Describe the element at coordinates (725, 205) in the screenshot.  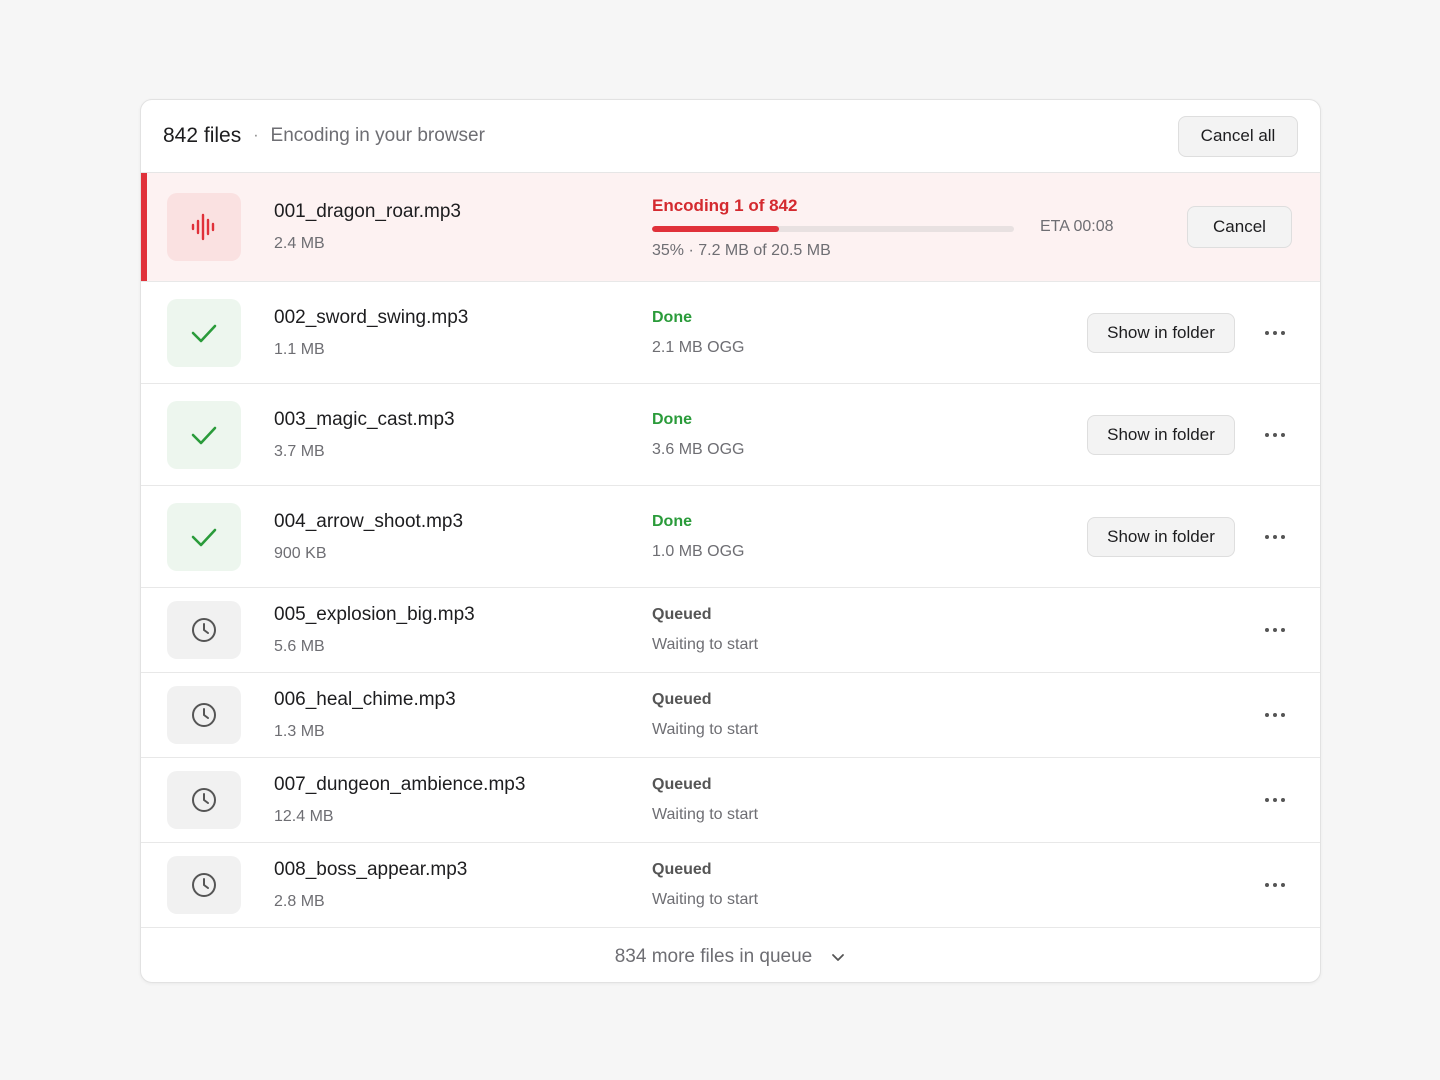
I see `encoding-status: Encoding 1 of 842` at that location.